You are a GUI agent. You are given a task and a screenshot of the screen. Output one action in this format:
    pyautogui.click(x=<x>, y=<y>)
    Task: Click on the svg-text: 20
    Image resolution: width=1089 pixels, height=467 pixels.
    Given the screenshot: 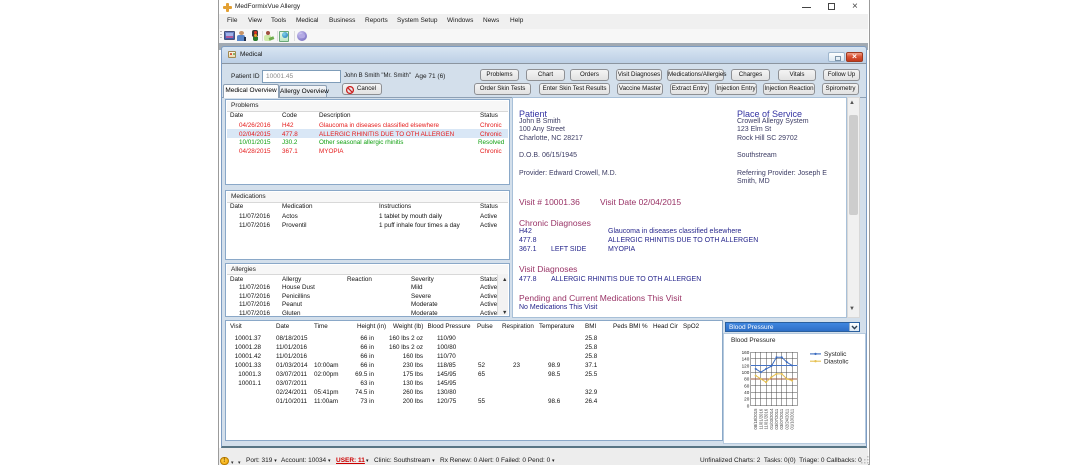 What is the action you would take?
    pyautogui.click(x=747, y=398)
    